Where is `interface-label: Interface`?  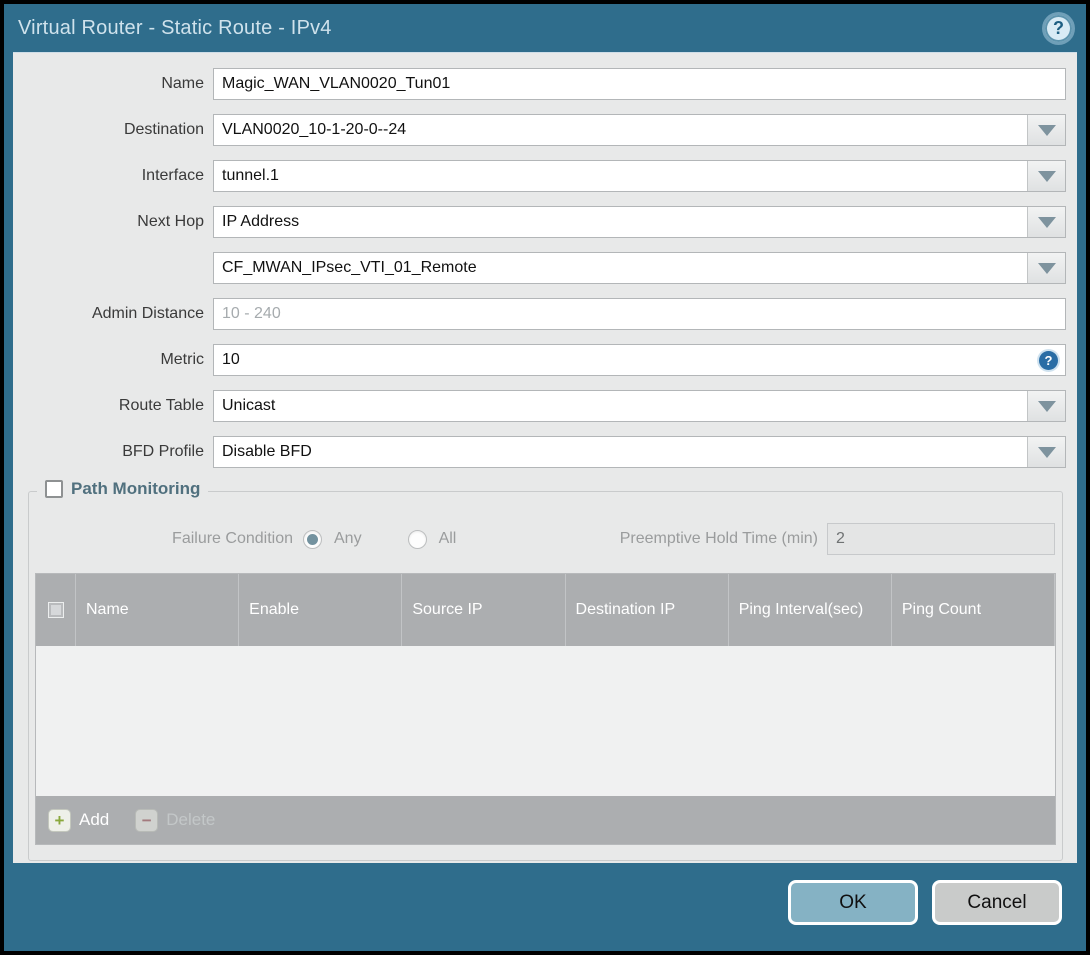
interface-label: Interface is located at coordinates (172, 175).